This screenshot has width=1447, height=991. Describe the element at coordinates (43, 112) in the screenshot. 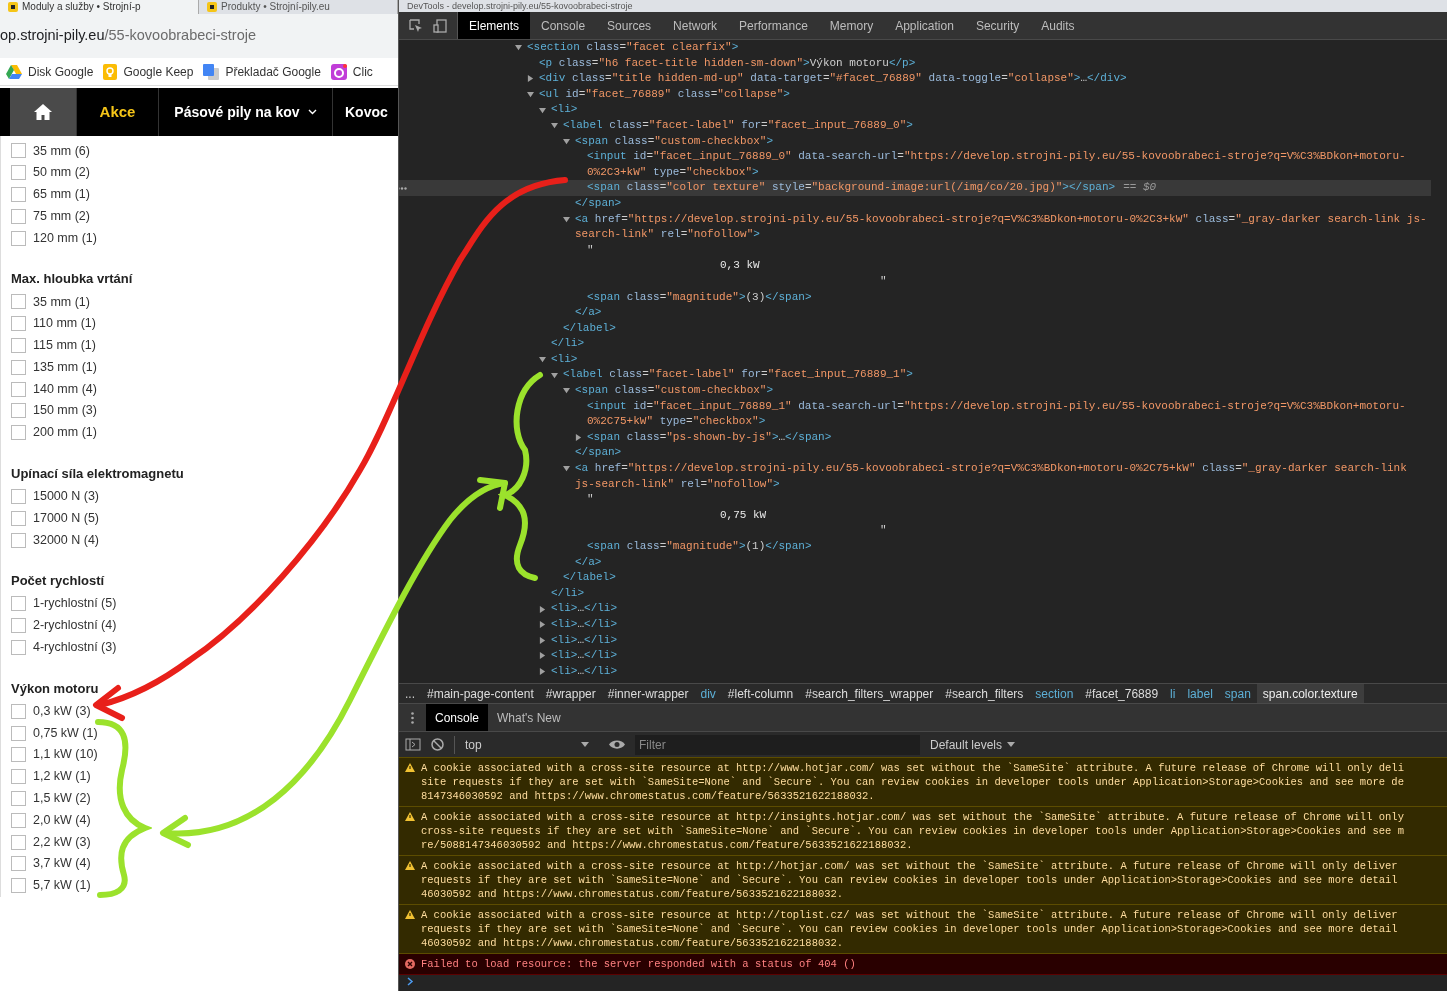

I see `home-button` at that location.